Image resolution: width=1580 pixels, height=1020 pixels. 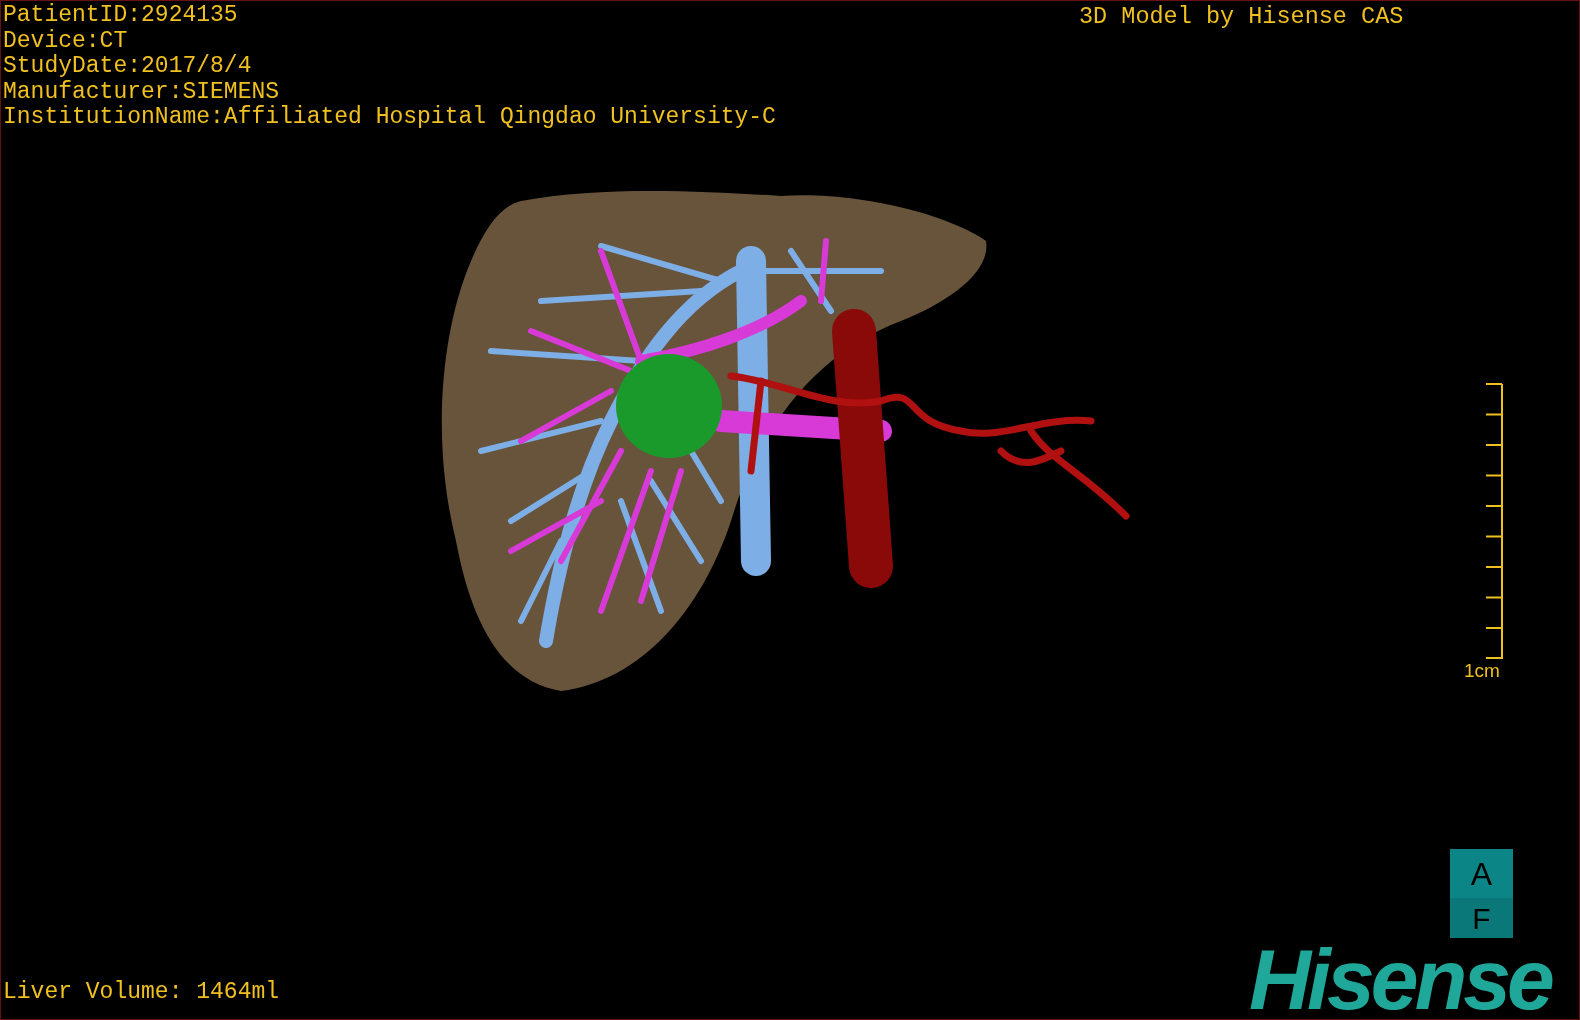 What do you see at coordinates (389, 118) in the screenshot?
I see `study-info-line: InstitutionName:Affiliated Hospital Qingdao University-C` at bounding box center [389, 118].